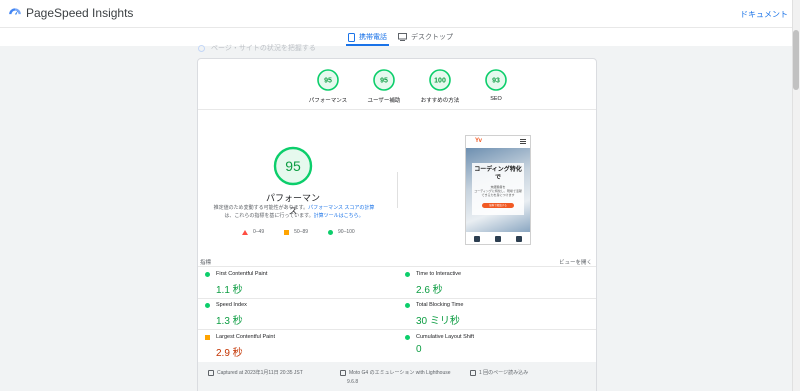  I want to click on gauge-accessibility: 95 ユーザー補助, so click(384, 86).